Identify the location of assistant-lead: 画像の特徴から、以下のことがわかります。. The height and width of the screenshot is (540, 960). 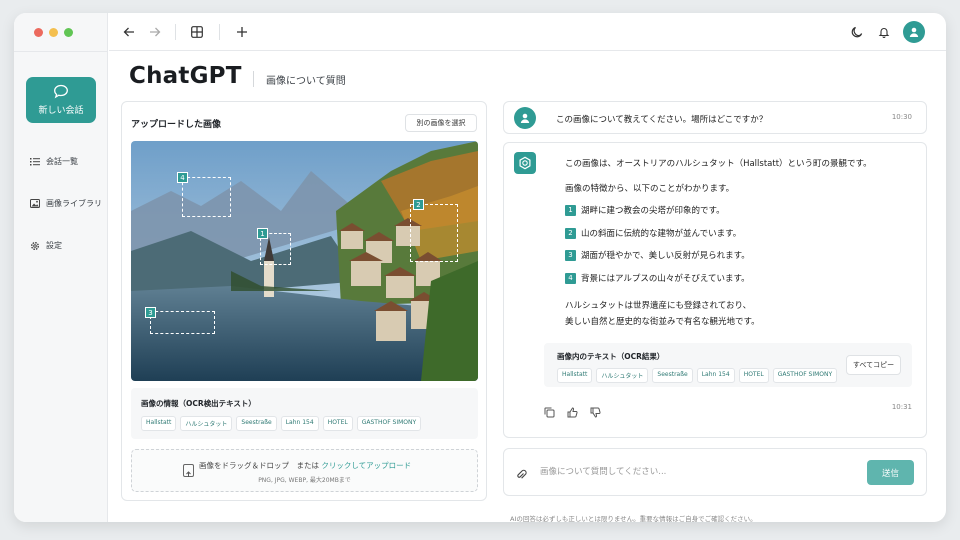
(650, 189).